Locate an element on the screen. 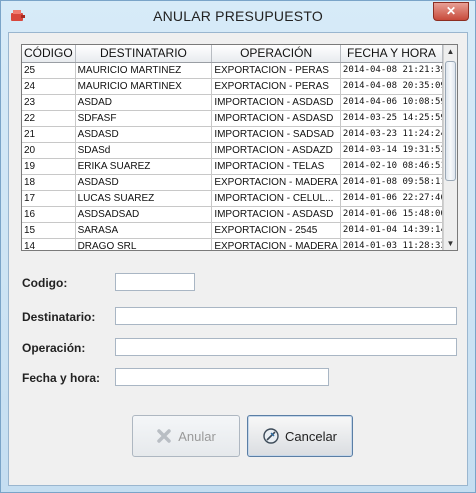  table-cell: 2014-01-08 09:58:11.0 is located at coordinates (392, 182).